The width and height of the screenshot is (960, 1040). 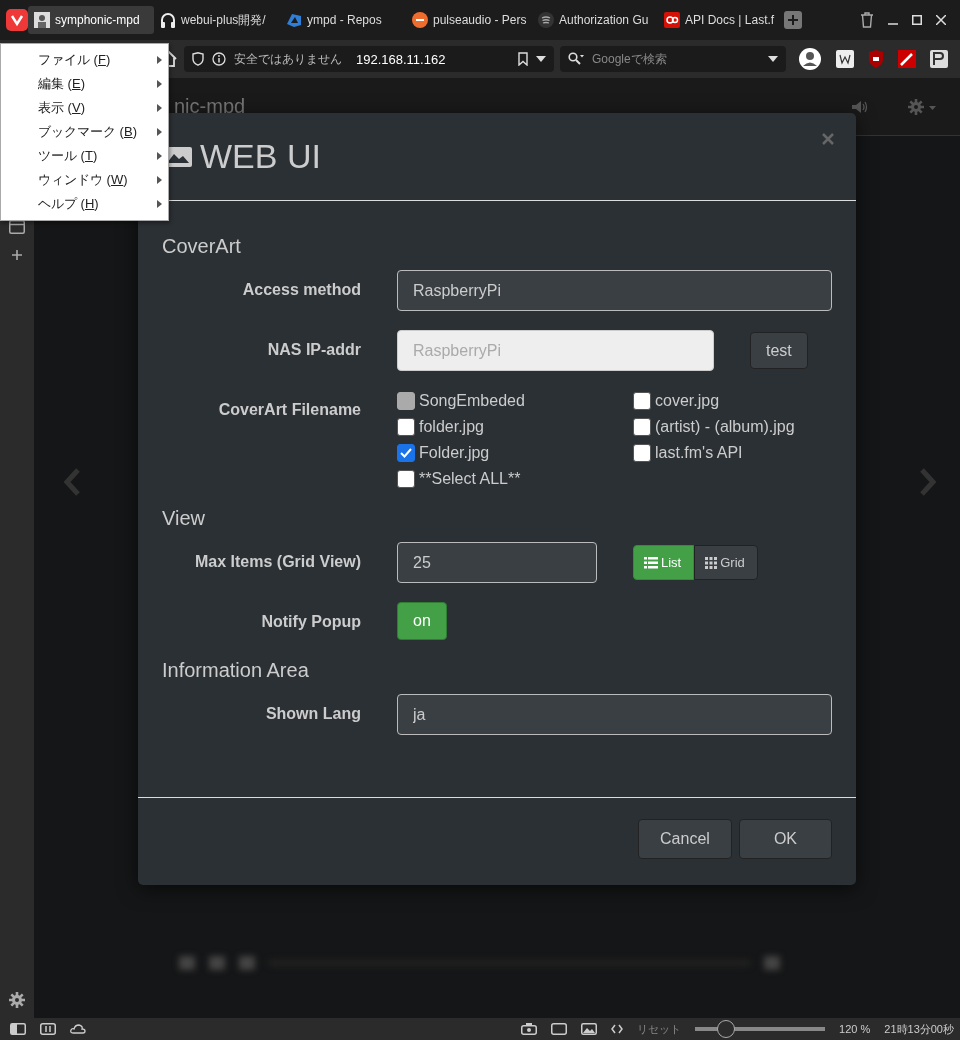 What do you see at coordinates (529, 1029) in the screenshot?
I see `camera-icon` at bounding box center [529, 1029].